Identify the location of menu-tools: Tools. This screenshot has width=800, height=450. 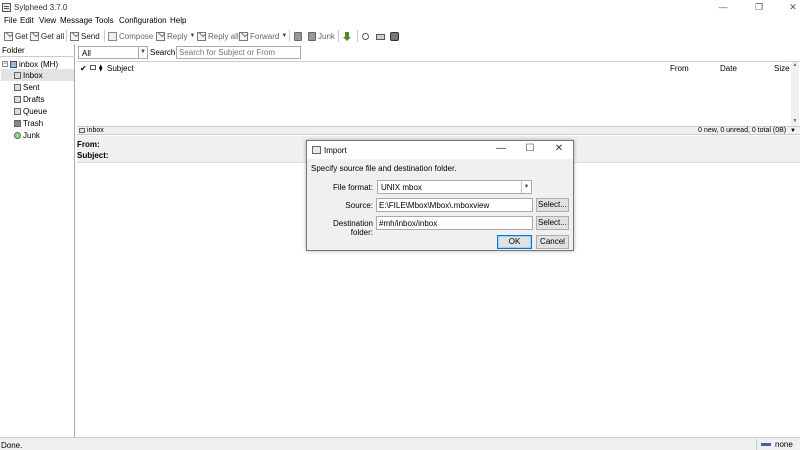
(104, 20).